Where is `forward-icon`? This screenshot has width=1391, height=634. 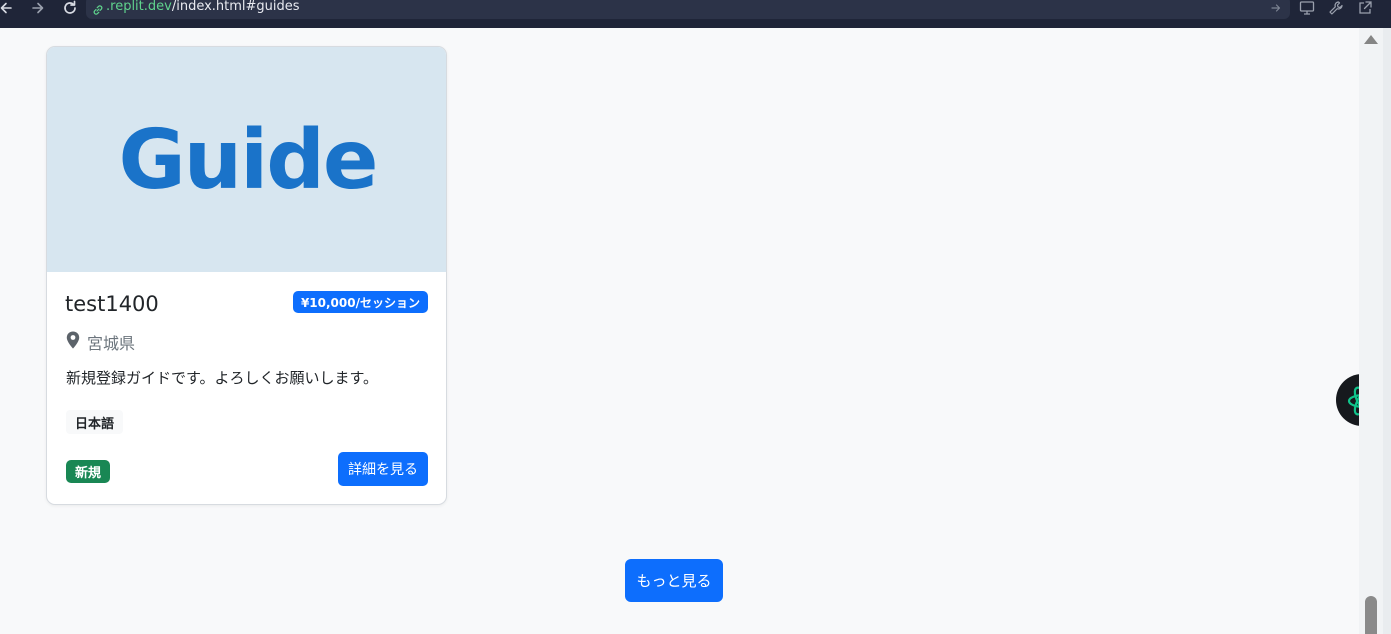
forward-icon is located at coordinates (38, 8).